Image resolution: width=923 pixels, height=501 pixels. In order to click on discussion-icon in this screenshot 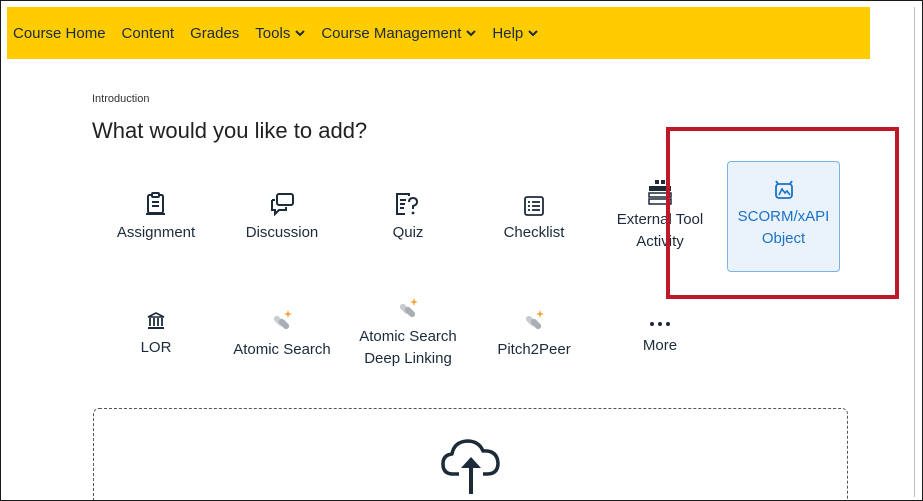, I will do `click(282, 204)`.